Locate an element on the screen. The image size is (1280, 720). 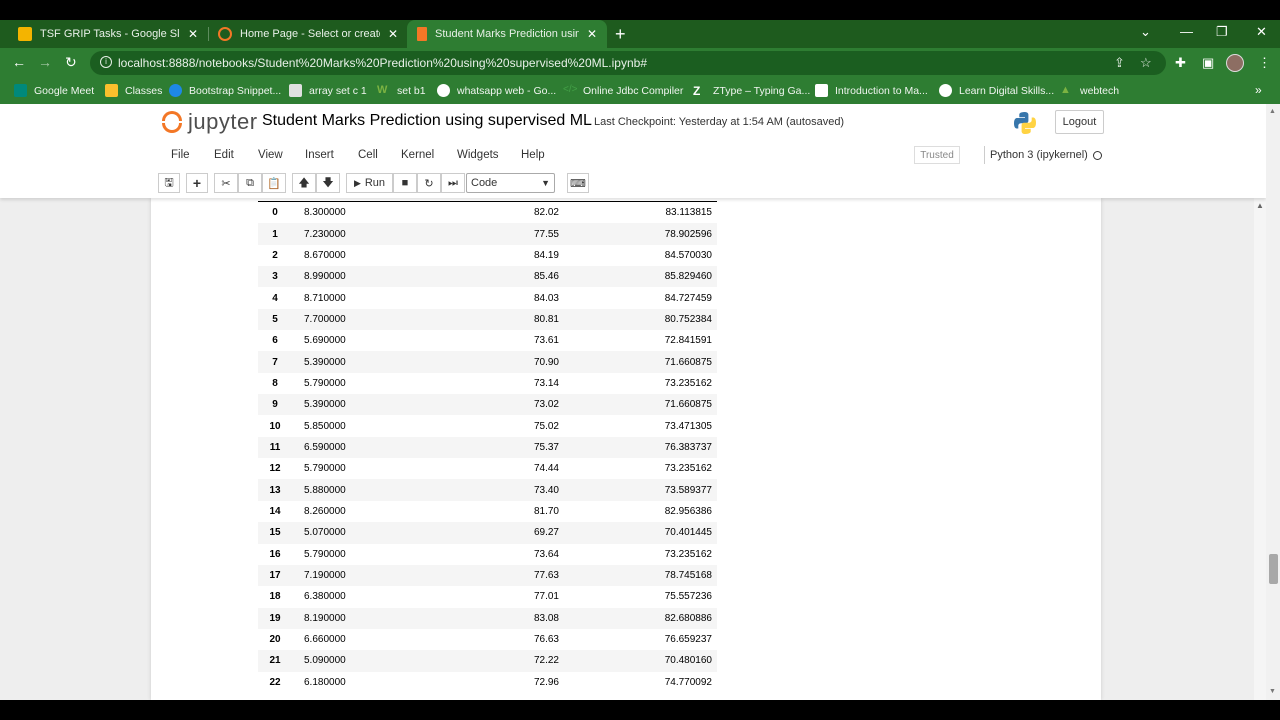
tab-notebook-active: Student Marks Prediction using s ✕ is located at coordinates (507, 34).